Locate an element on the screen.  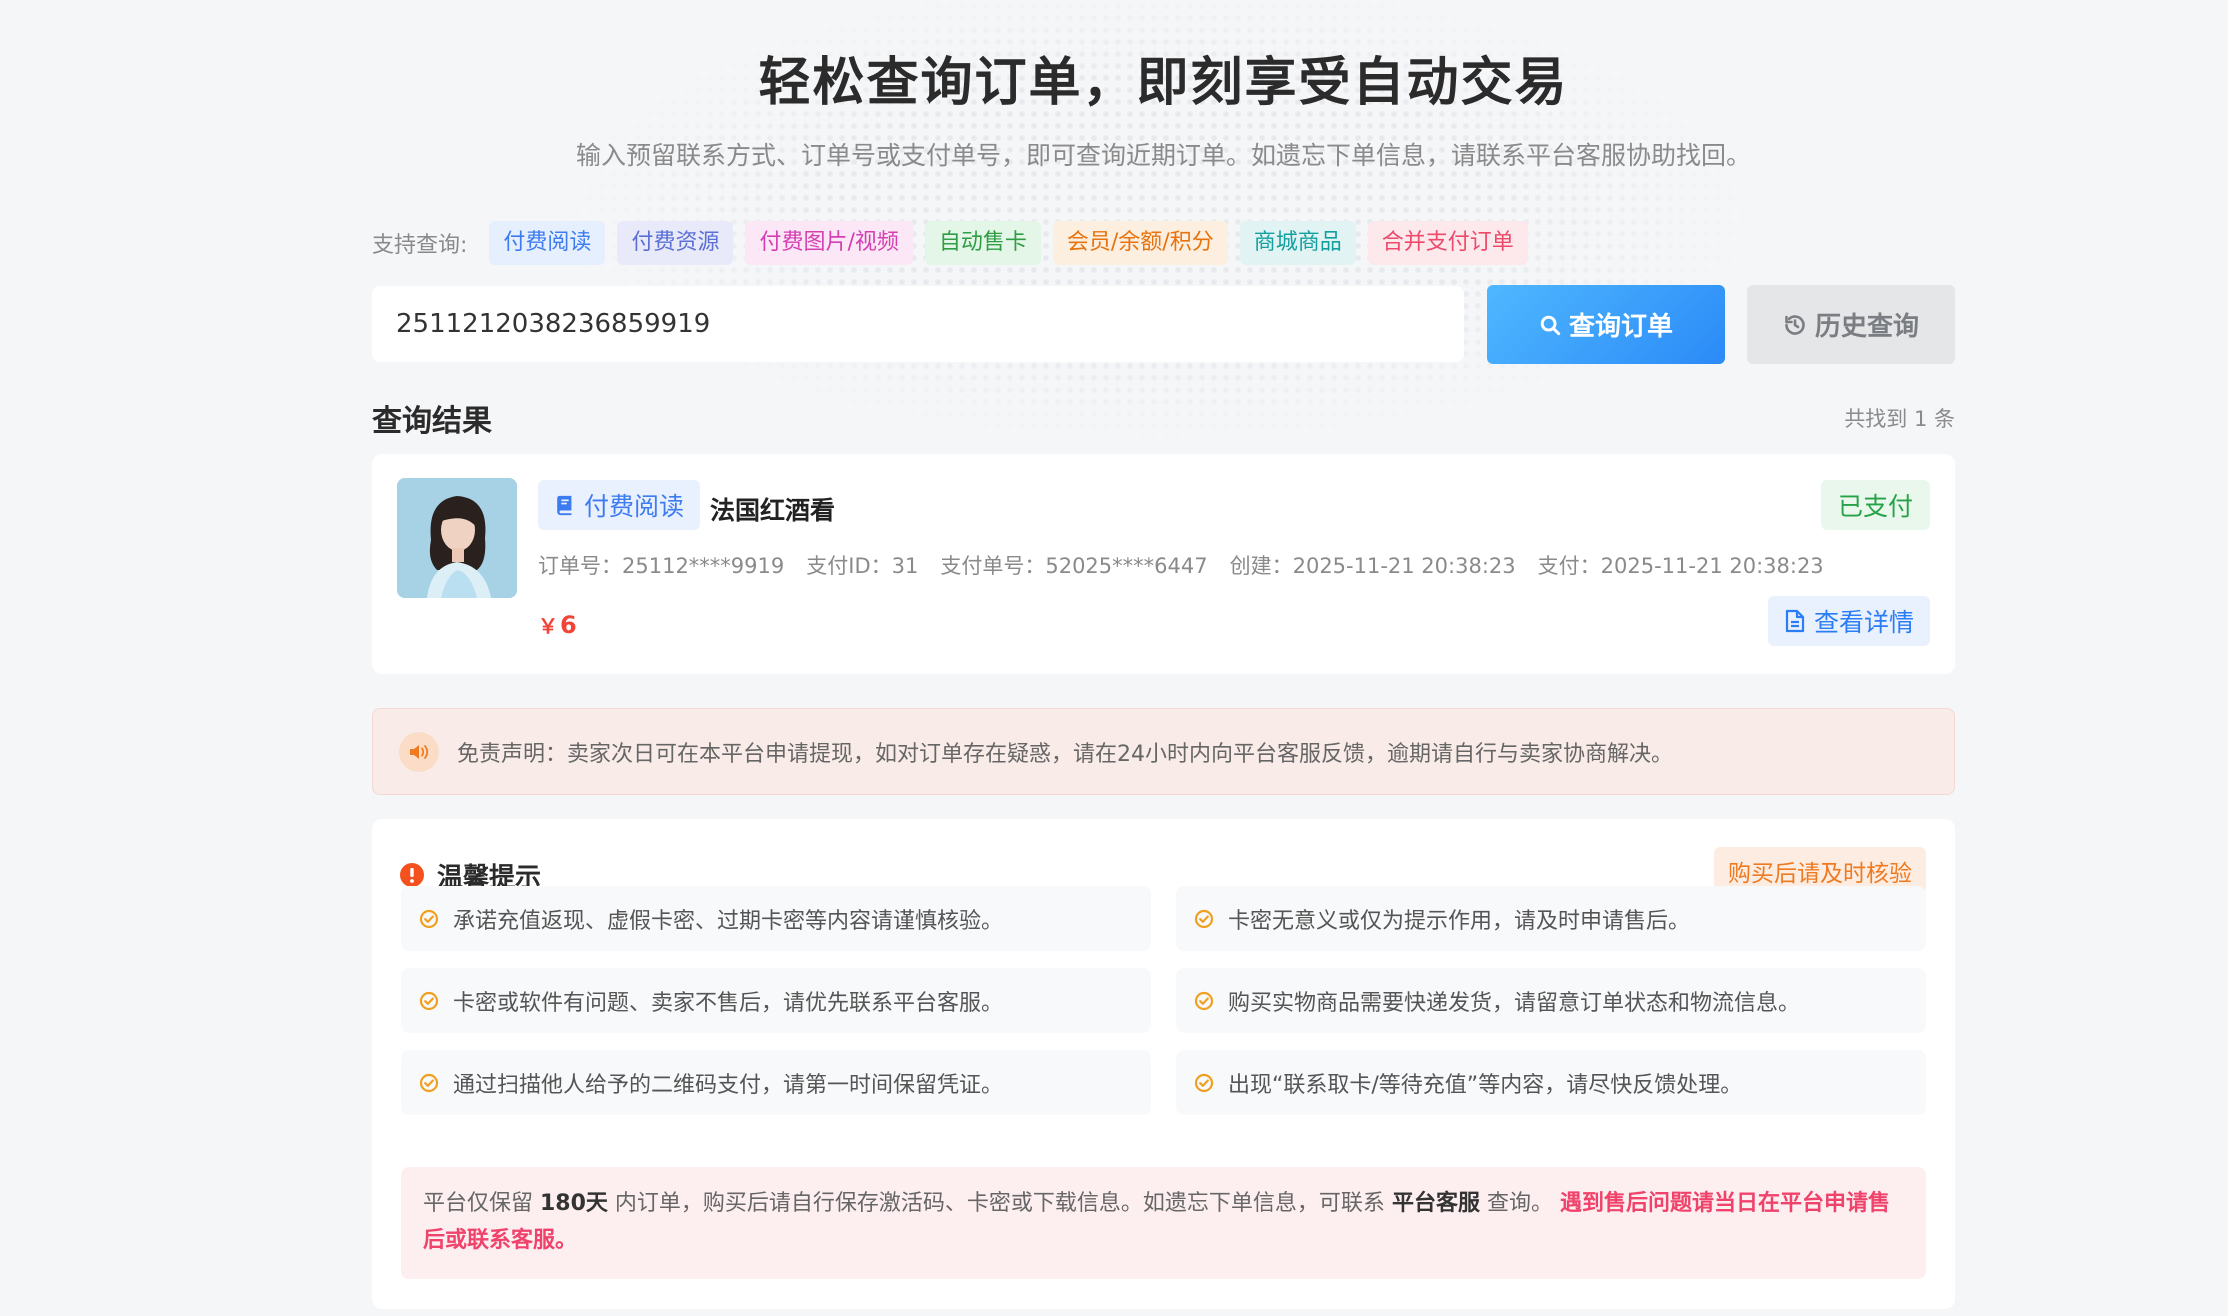
query-order-button: 查询订单 is located at coordinates (1606, 324).